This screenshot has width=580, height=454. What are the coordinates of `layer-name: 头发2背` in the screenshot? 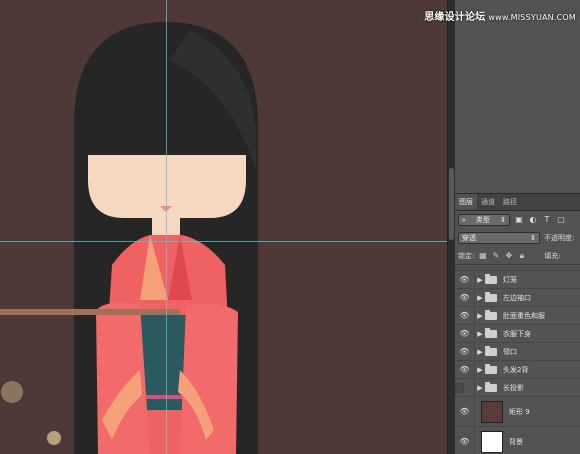 It's located at (516, 369).